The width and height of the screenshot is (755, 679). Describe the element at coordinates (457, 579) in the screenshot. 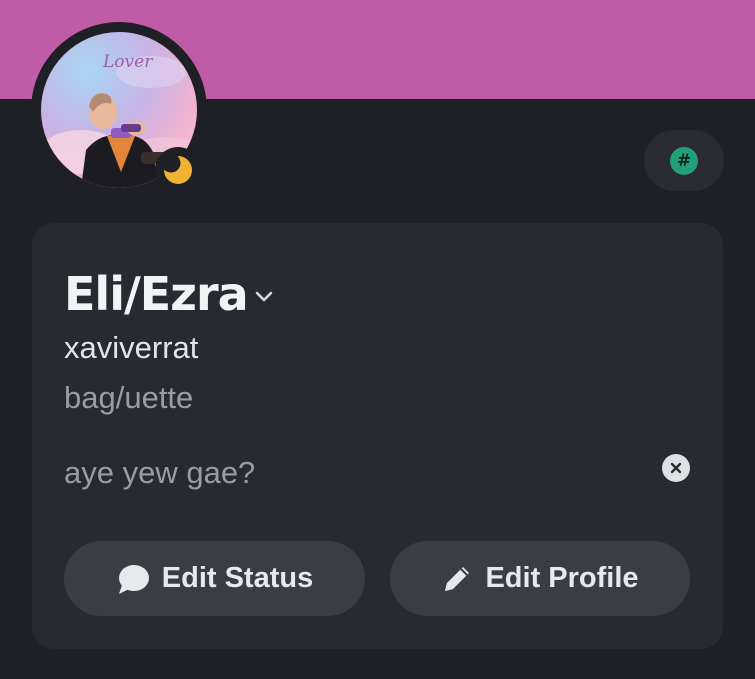

I see `pencil-icon` at that location.